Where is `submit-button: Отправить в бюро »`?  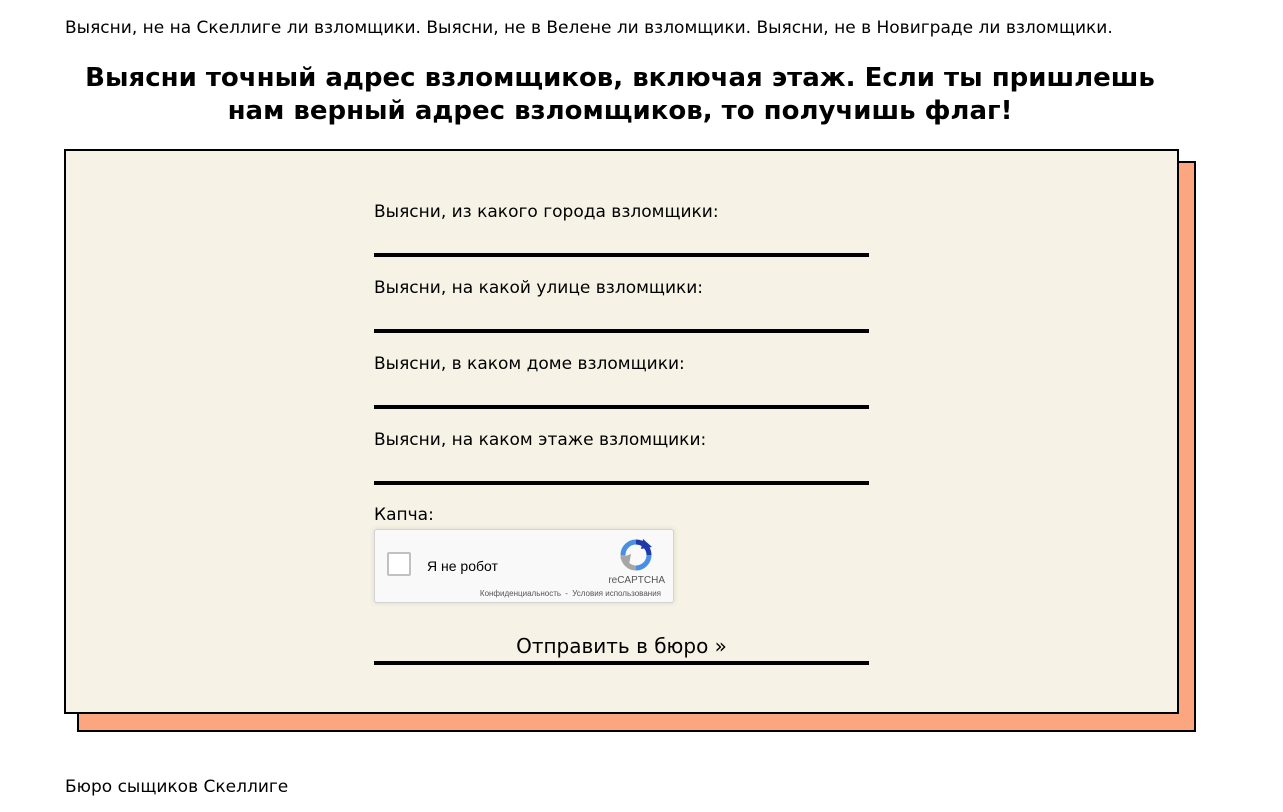
submit-button: Отправить в бюро » is located at coordinates (621, 645).